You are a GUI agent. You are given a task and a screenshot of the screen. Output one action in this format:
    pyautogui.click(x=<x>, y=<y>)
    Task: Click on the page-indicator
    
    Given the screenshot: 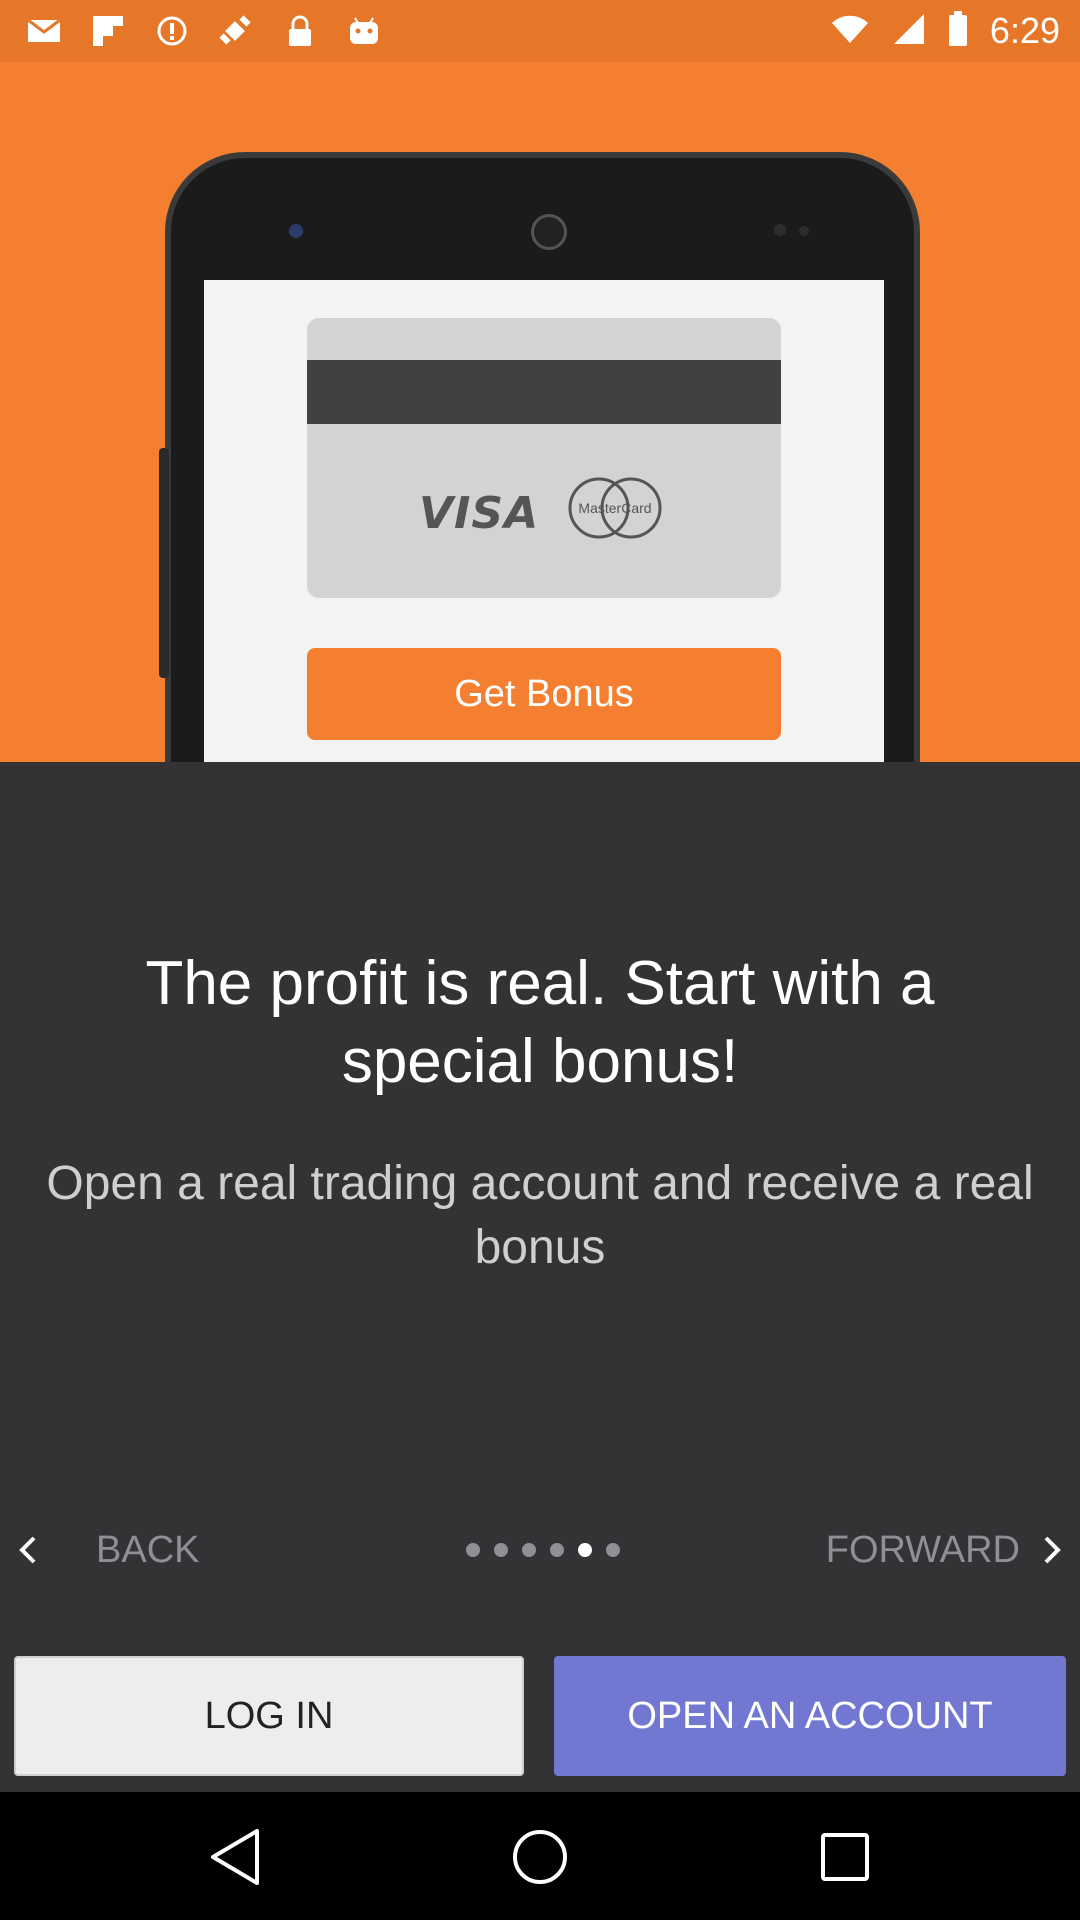 What is the action you would take?
    pyautogui.click(x=543, y=1550)
    